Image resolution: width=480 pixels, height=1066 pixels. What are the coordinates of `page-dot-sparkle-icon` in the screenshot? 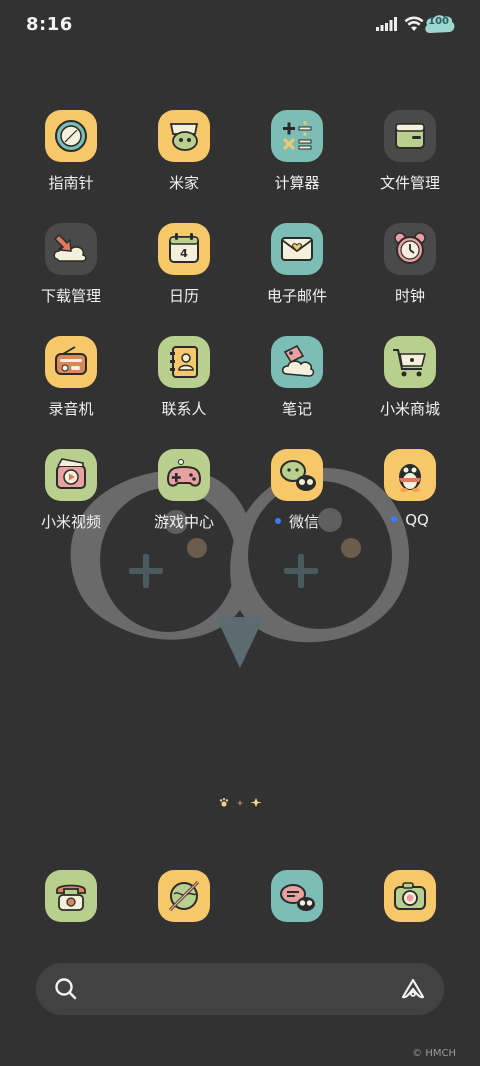 It's located at (240, 803).